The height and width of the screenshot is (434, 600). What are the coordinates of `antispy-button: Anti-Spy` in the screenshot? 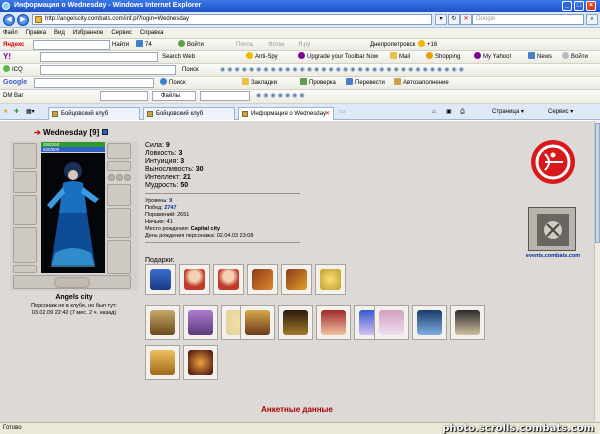 It's located at (262, 57).